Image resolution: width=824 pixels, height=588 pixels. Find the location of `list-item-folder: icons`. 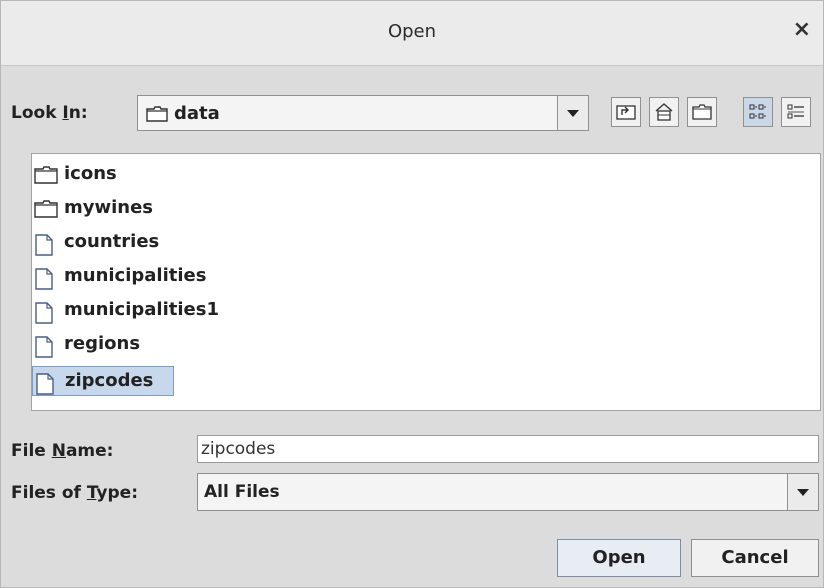

list-item-folder: icons is located at coordinates (87, 175).